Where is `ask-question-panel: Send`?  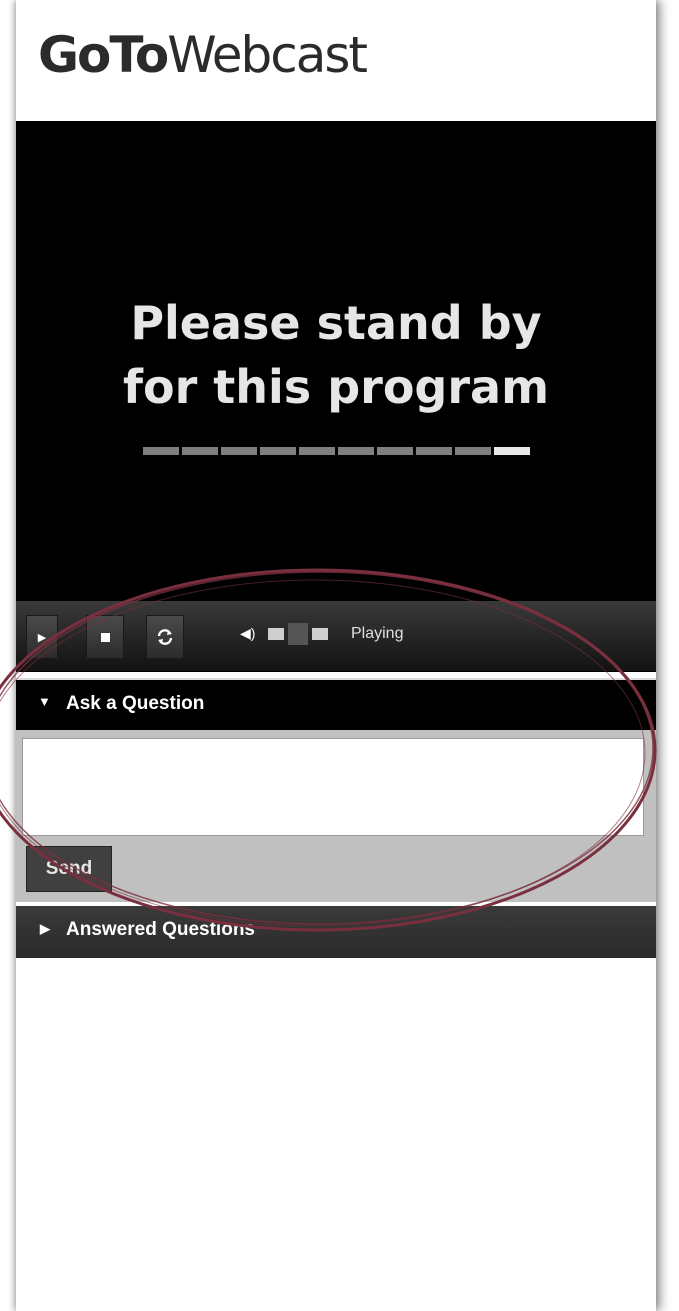
ask-question-panel: Send is located at coordinates (336, 816).